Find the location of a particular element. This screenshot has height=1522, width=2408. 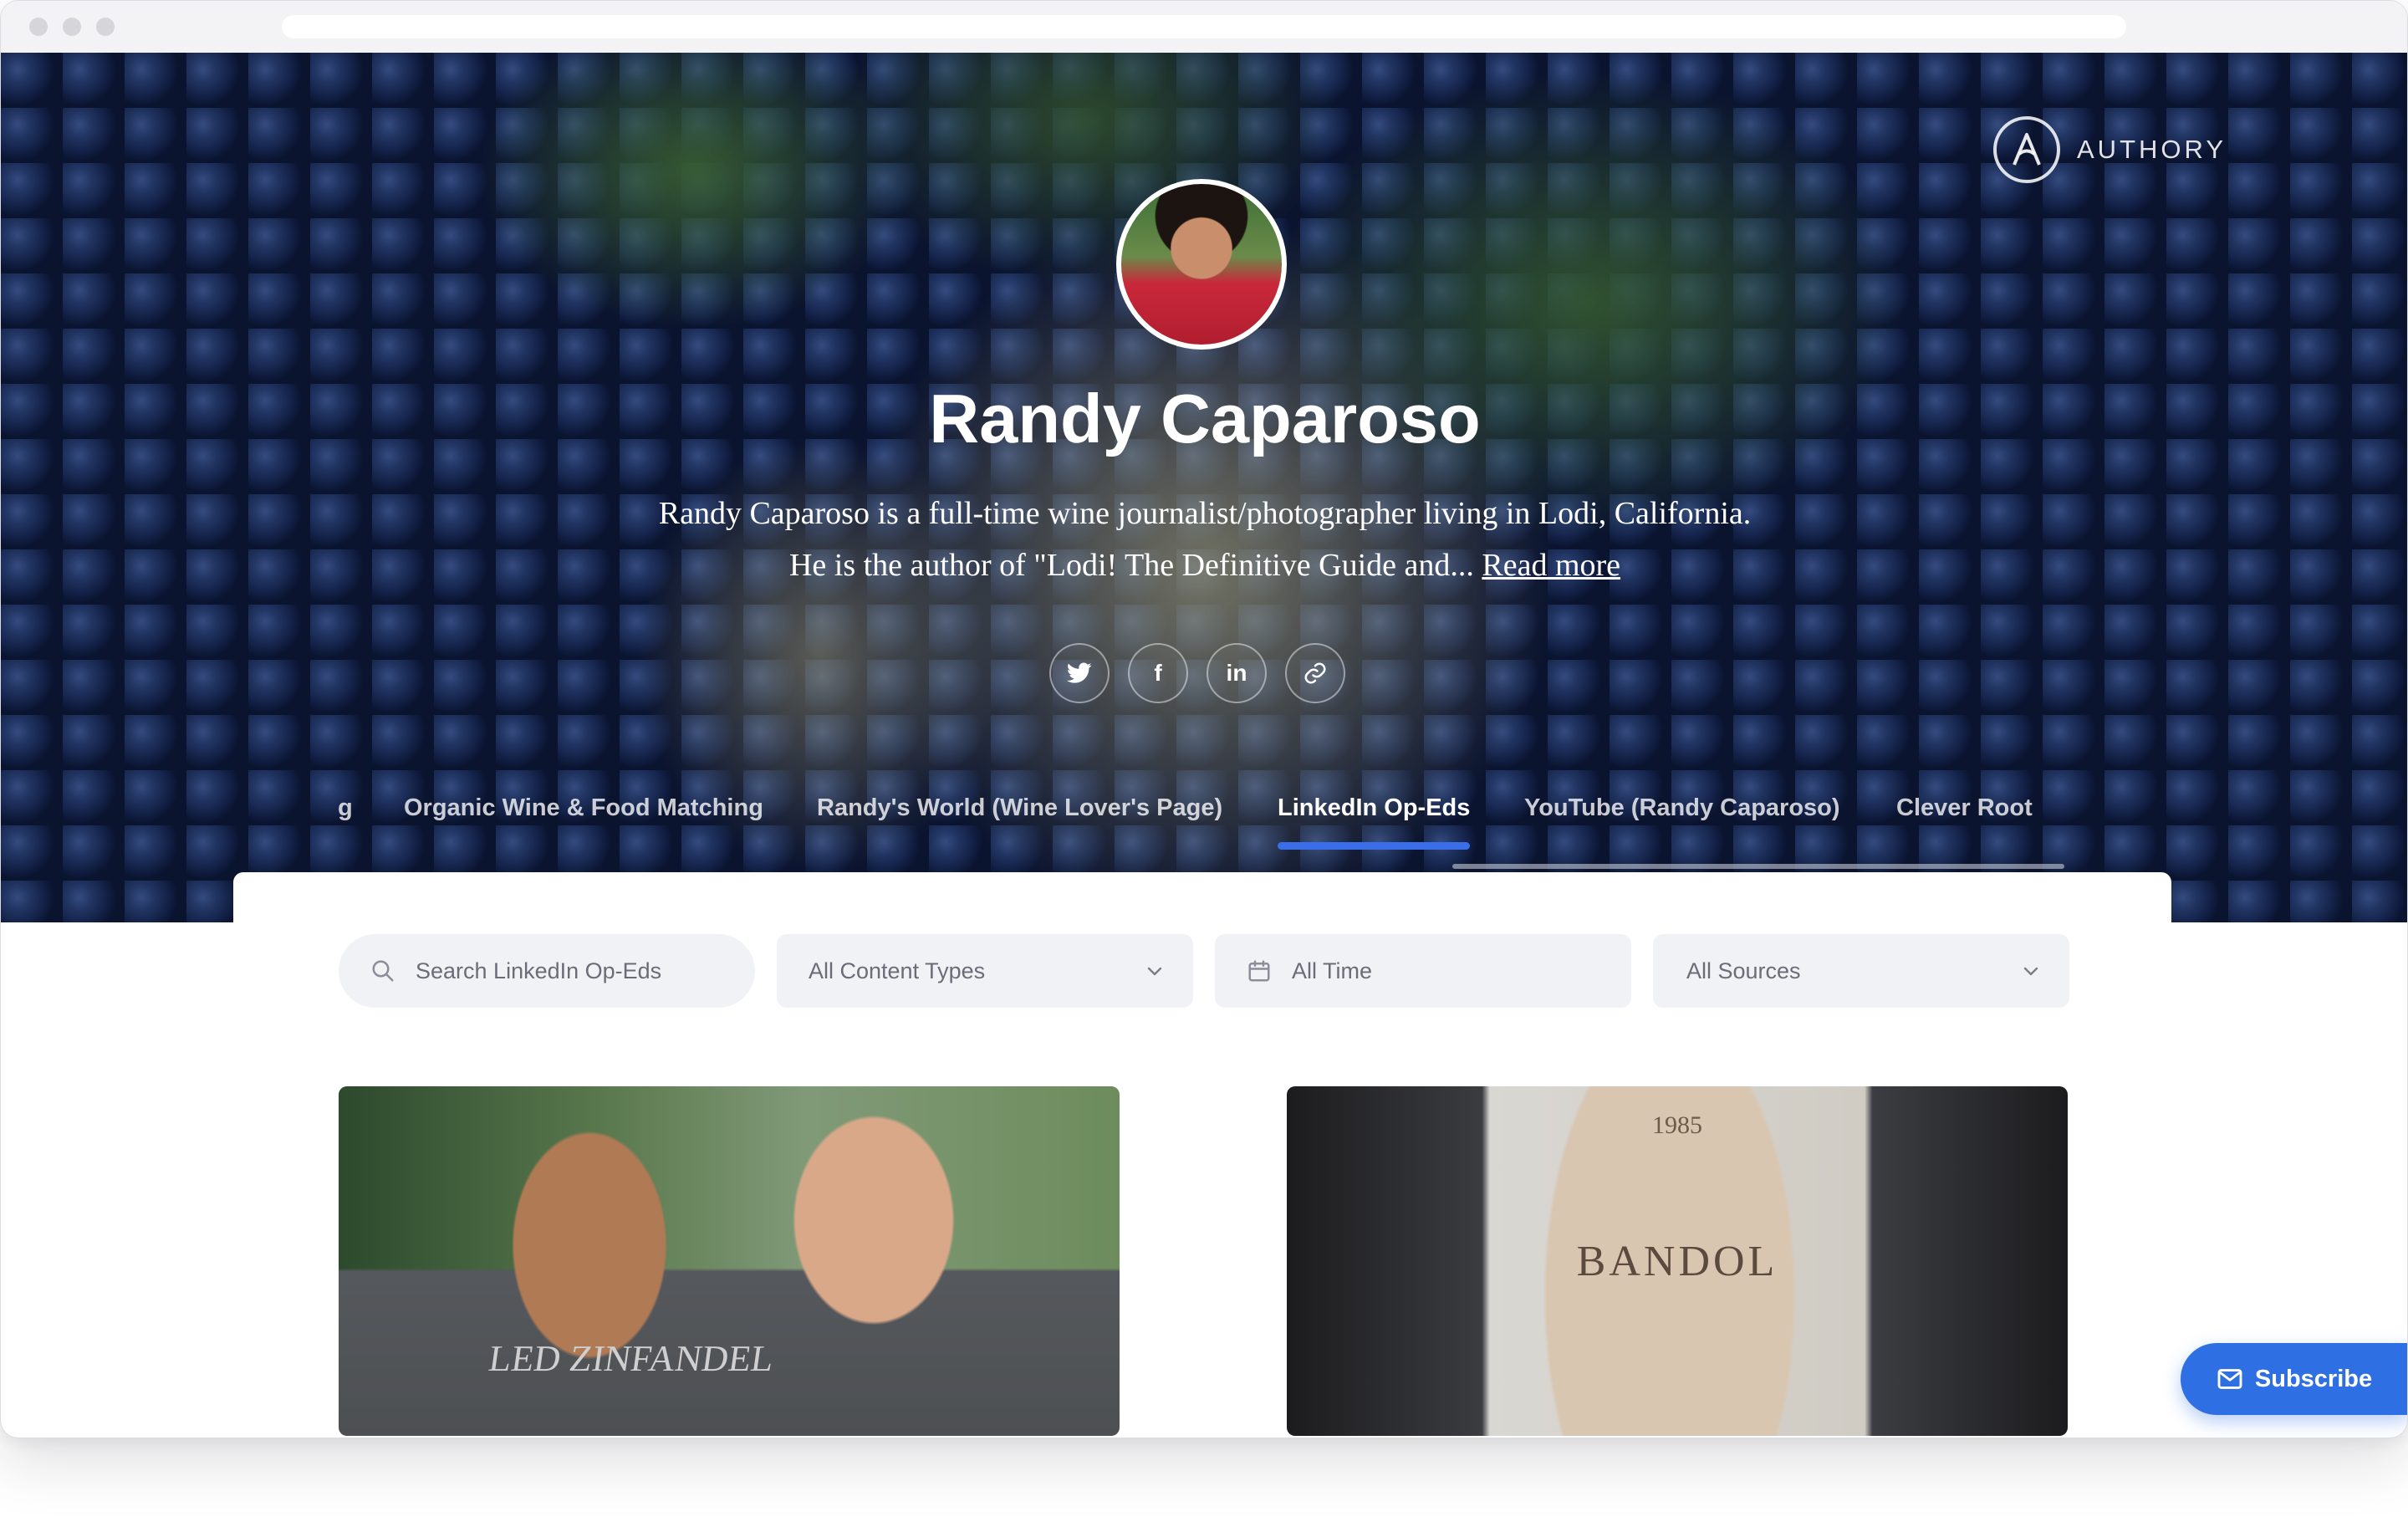

browser-chrome is located at coordinates (1204, 27).